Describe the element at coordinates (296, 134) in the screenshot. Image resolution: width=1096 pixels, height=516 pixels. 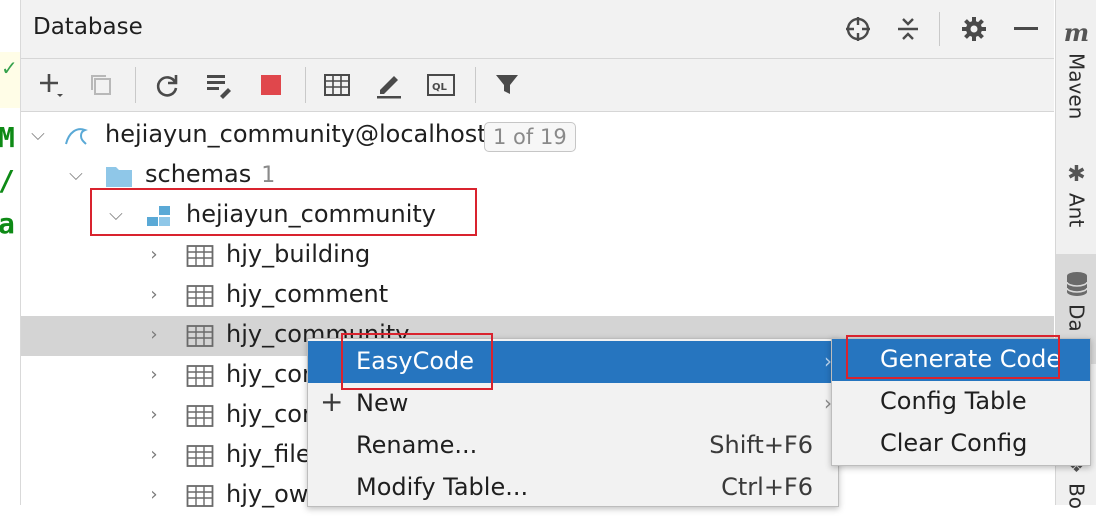
I see `connection-label: hejiayun_community@localhost` at that location.